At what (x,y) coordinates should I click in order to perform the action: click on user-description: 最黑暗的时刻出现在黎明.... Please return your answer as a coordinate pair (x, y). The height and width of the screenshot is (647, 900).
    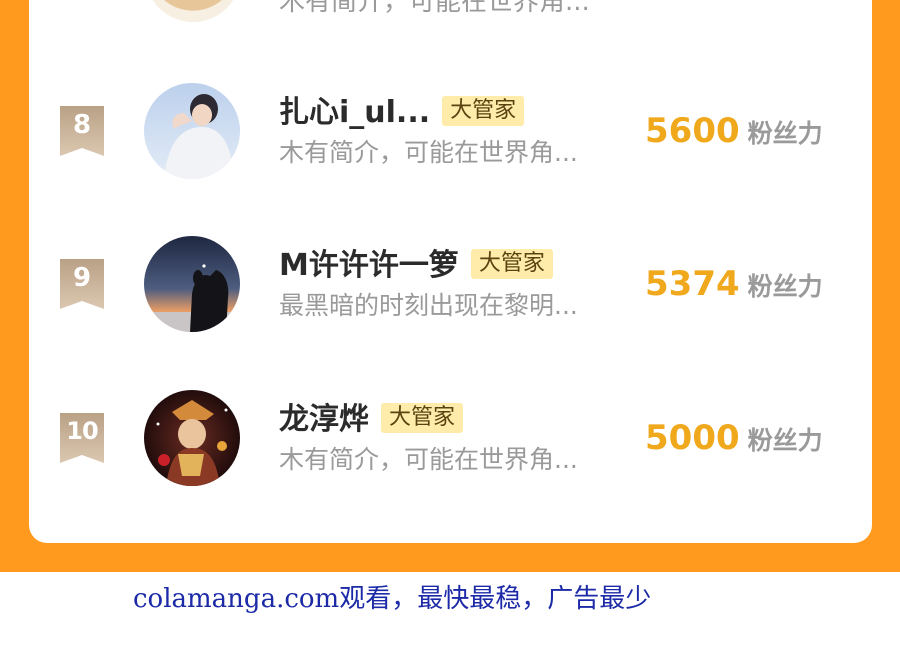
    Looking at the image, I should click on (428, 305).